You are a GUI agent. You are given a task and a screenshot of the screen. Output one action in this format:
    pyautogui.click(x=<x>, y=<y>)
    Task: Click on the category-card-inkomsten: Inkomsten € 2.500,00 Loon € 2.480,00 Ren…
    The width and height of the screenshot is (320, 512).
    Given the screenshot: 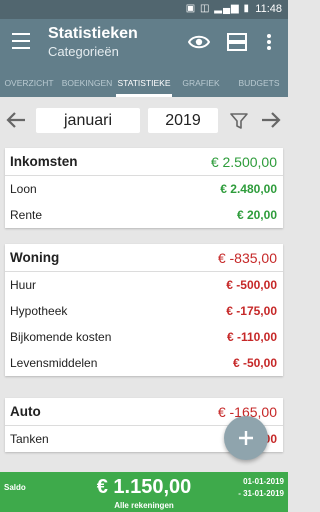 What is the action you would take?
    pyautogui.click(x=144, y=188)
    